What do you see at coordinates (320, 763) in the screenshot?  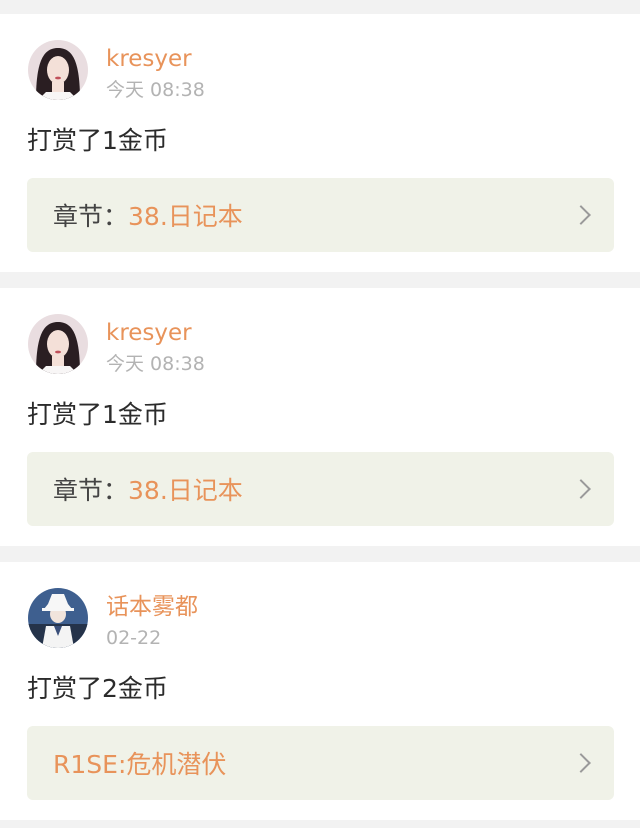 I see `book-link: R1SE:危机潜伏` at bounding box center [320, 763].